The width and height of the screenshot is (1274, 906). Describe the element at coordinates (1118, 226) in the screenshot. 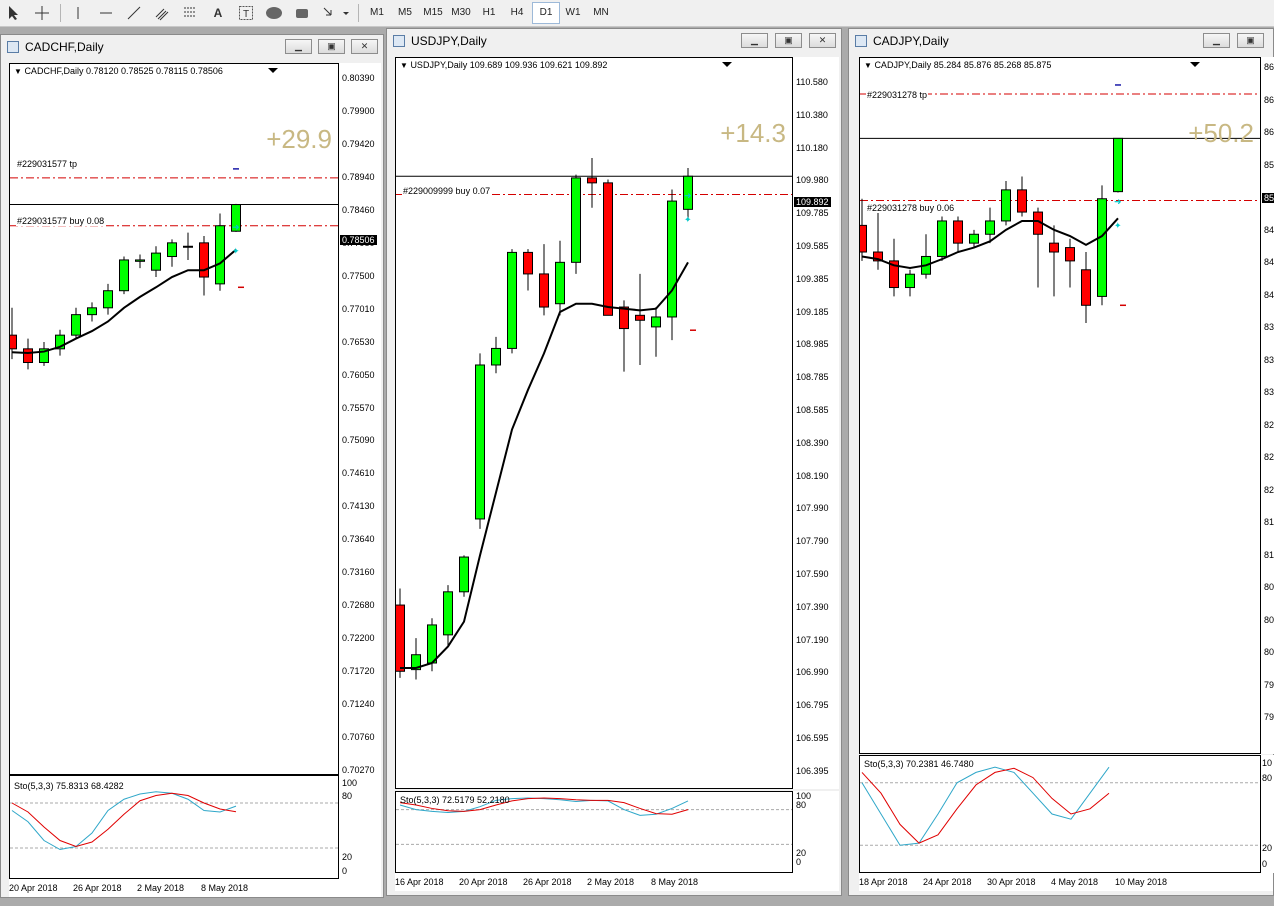

I see `entry-star-icon: ✦` at that location.